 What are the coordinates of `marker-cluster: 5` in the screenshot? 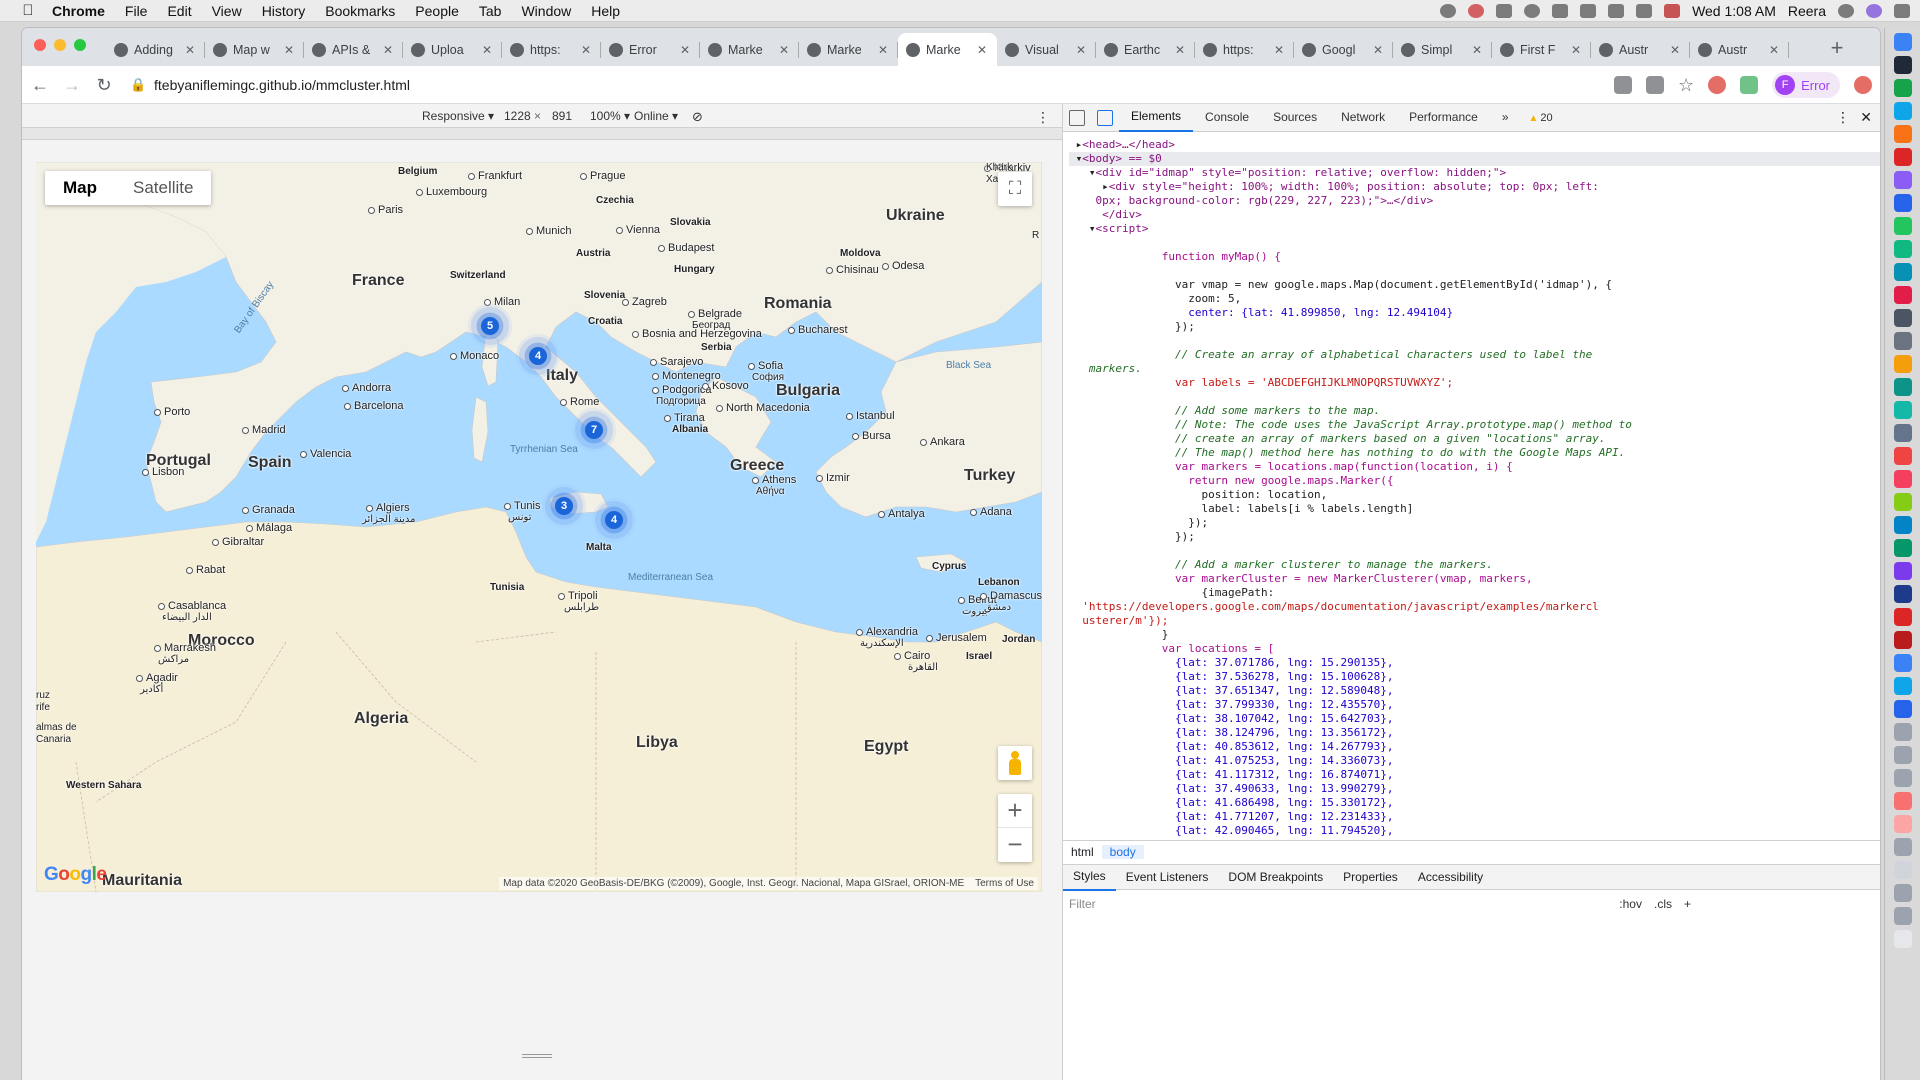 It's located at (490, 326).